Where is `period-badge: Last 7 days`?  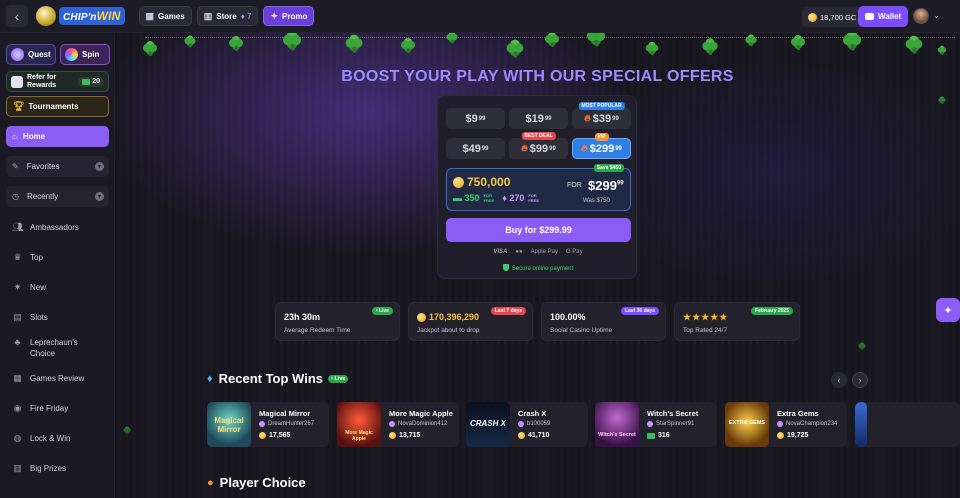 period-badge: Last 7 days is located at coordinates (508, 311).